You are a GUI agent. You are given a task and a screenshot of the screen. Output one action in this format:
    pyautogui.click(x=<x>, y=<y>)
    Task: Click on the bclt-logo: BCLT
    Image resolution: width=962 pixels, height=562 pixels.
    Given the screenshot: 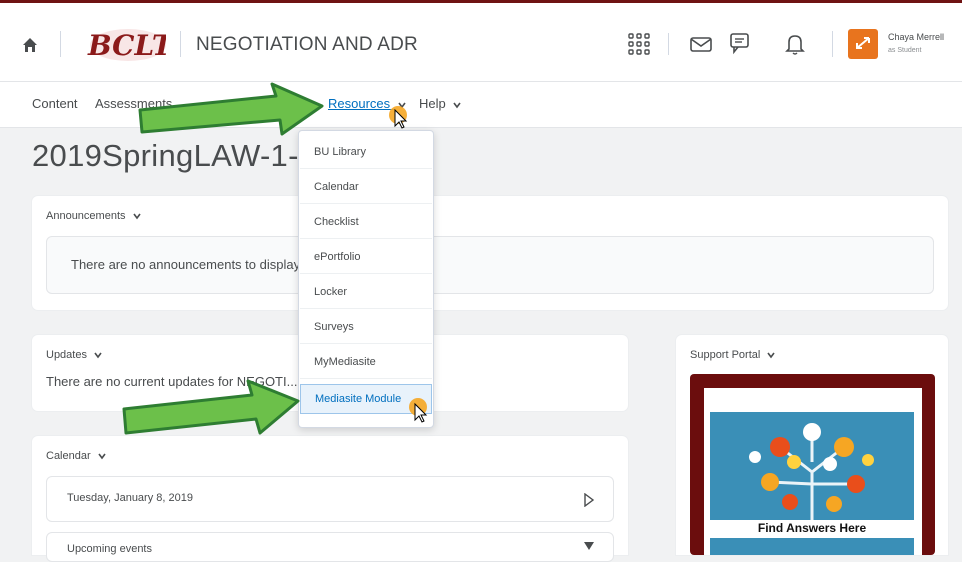 What is the action you would take?
    pyautogui.click(x=125, y=45)
    